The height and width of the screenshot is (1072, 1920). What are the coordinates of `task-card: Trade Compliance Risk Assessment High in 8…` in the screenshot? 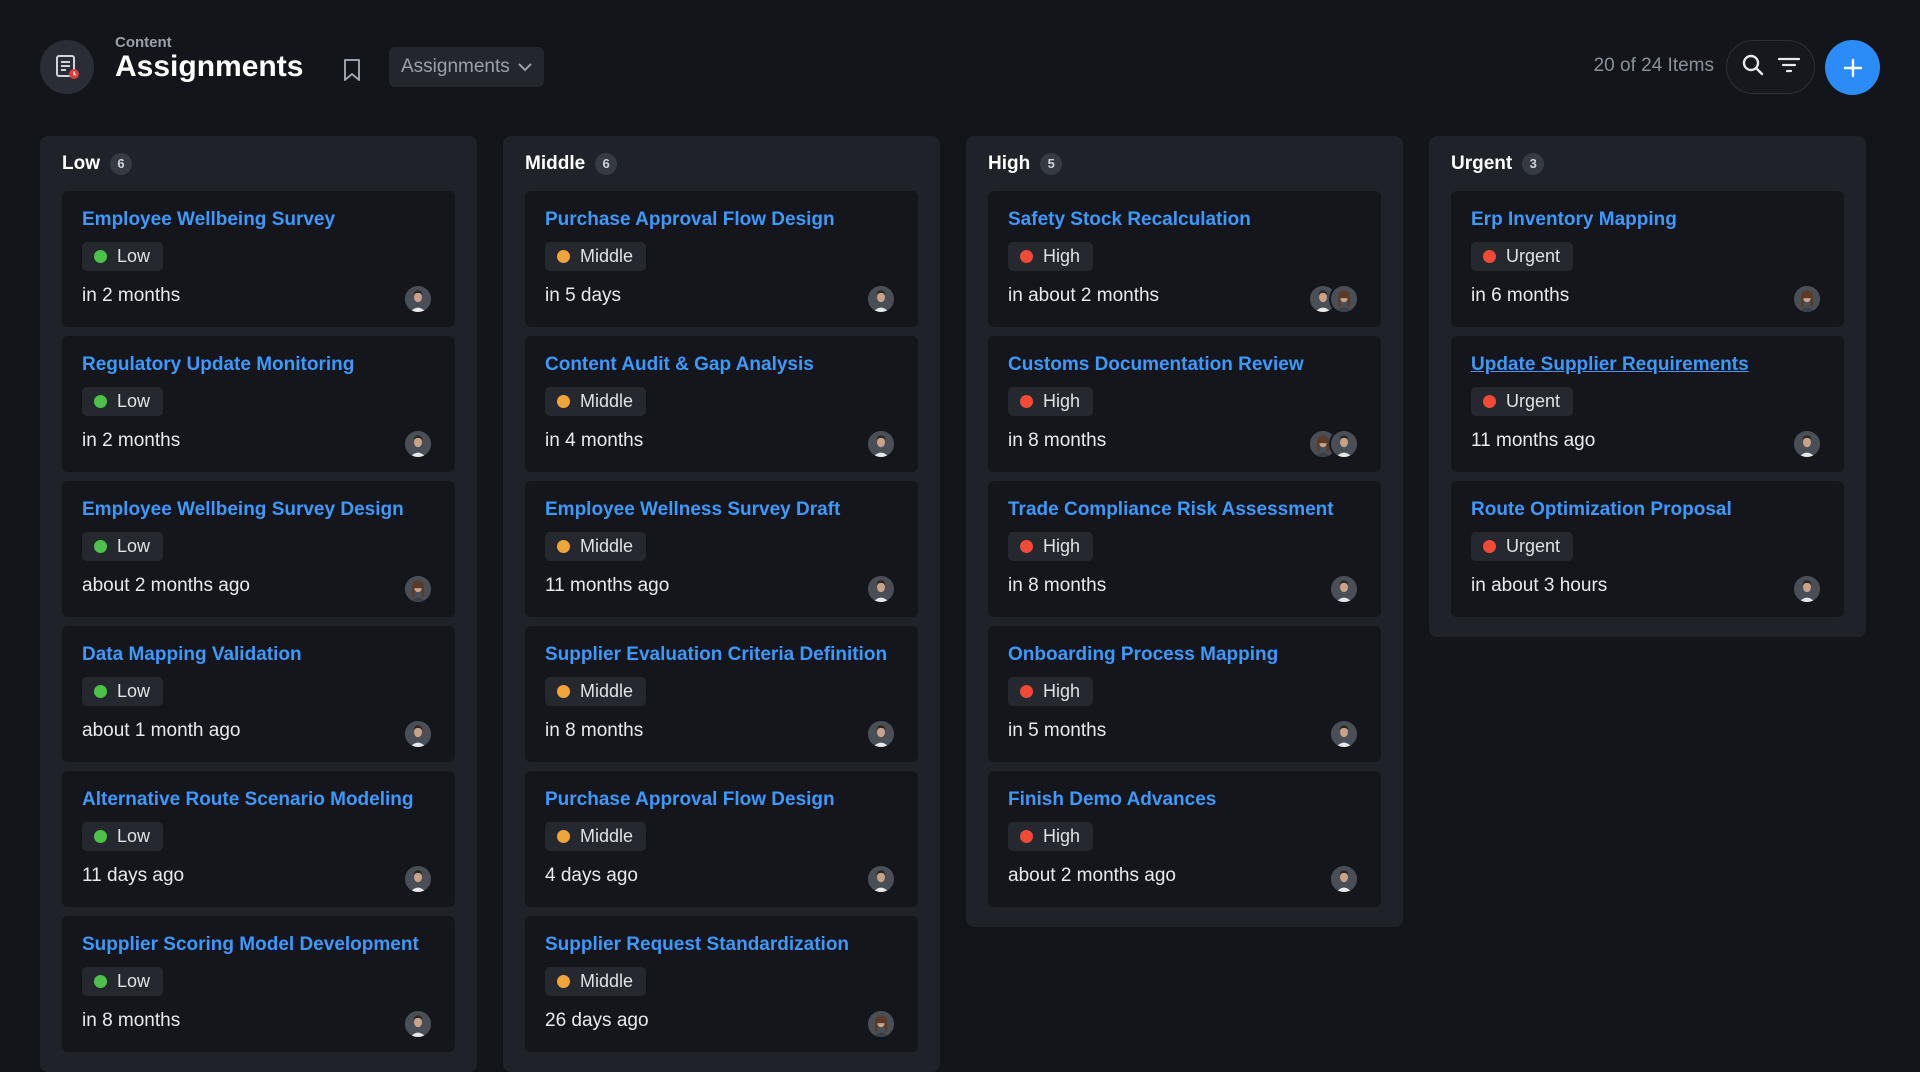 It's located at (1184, 549).